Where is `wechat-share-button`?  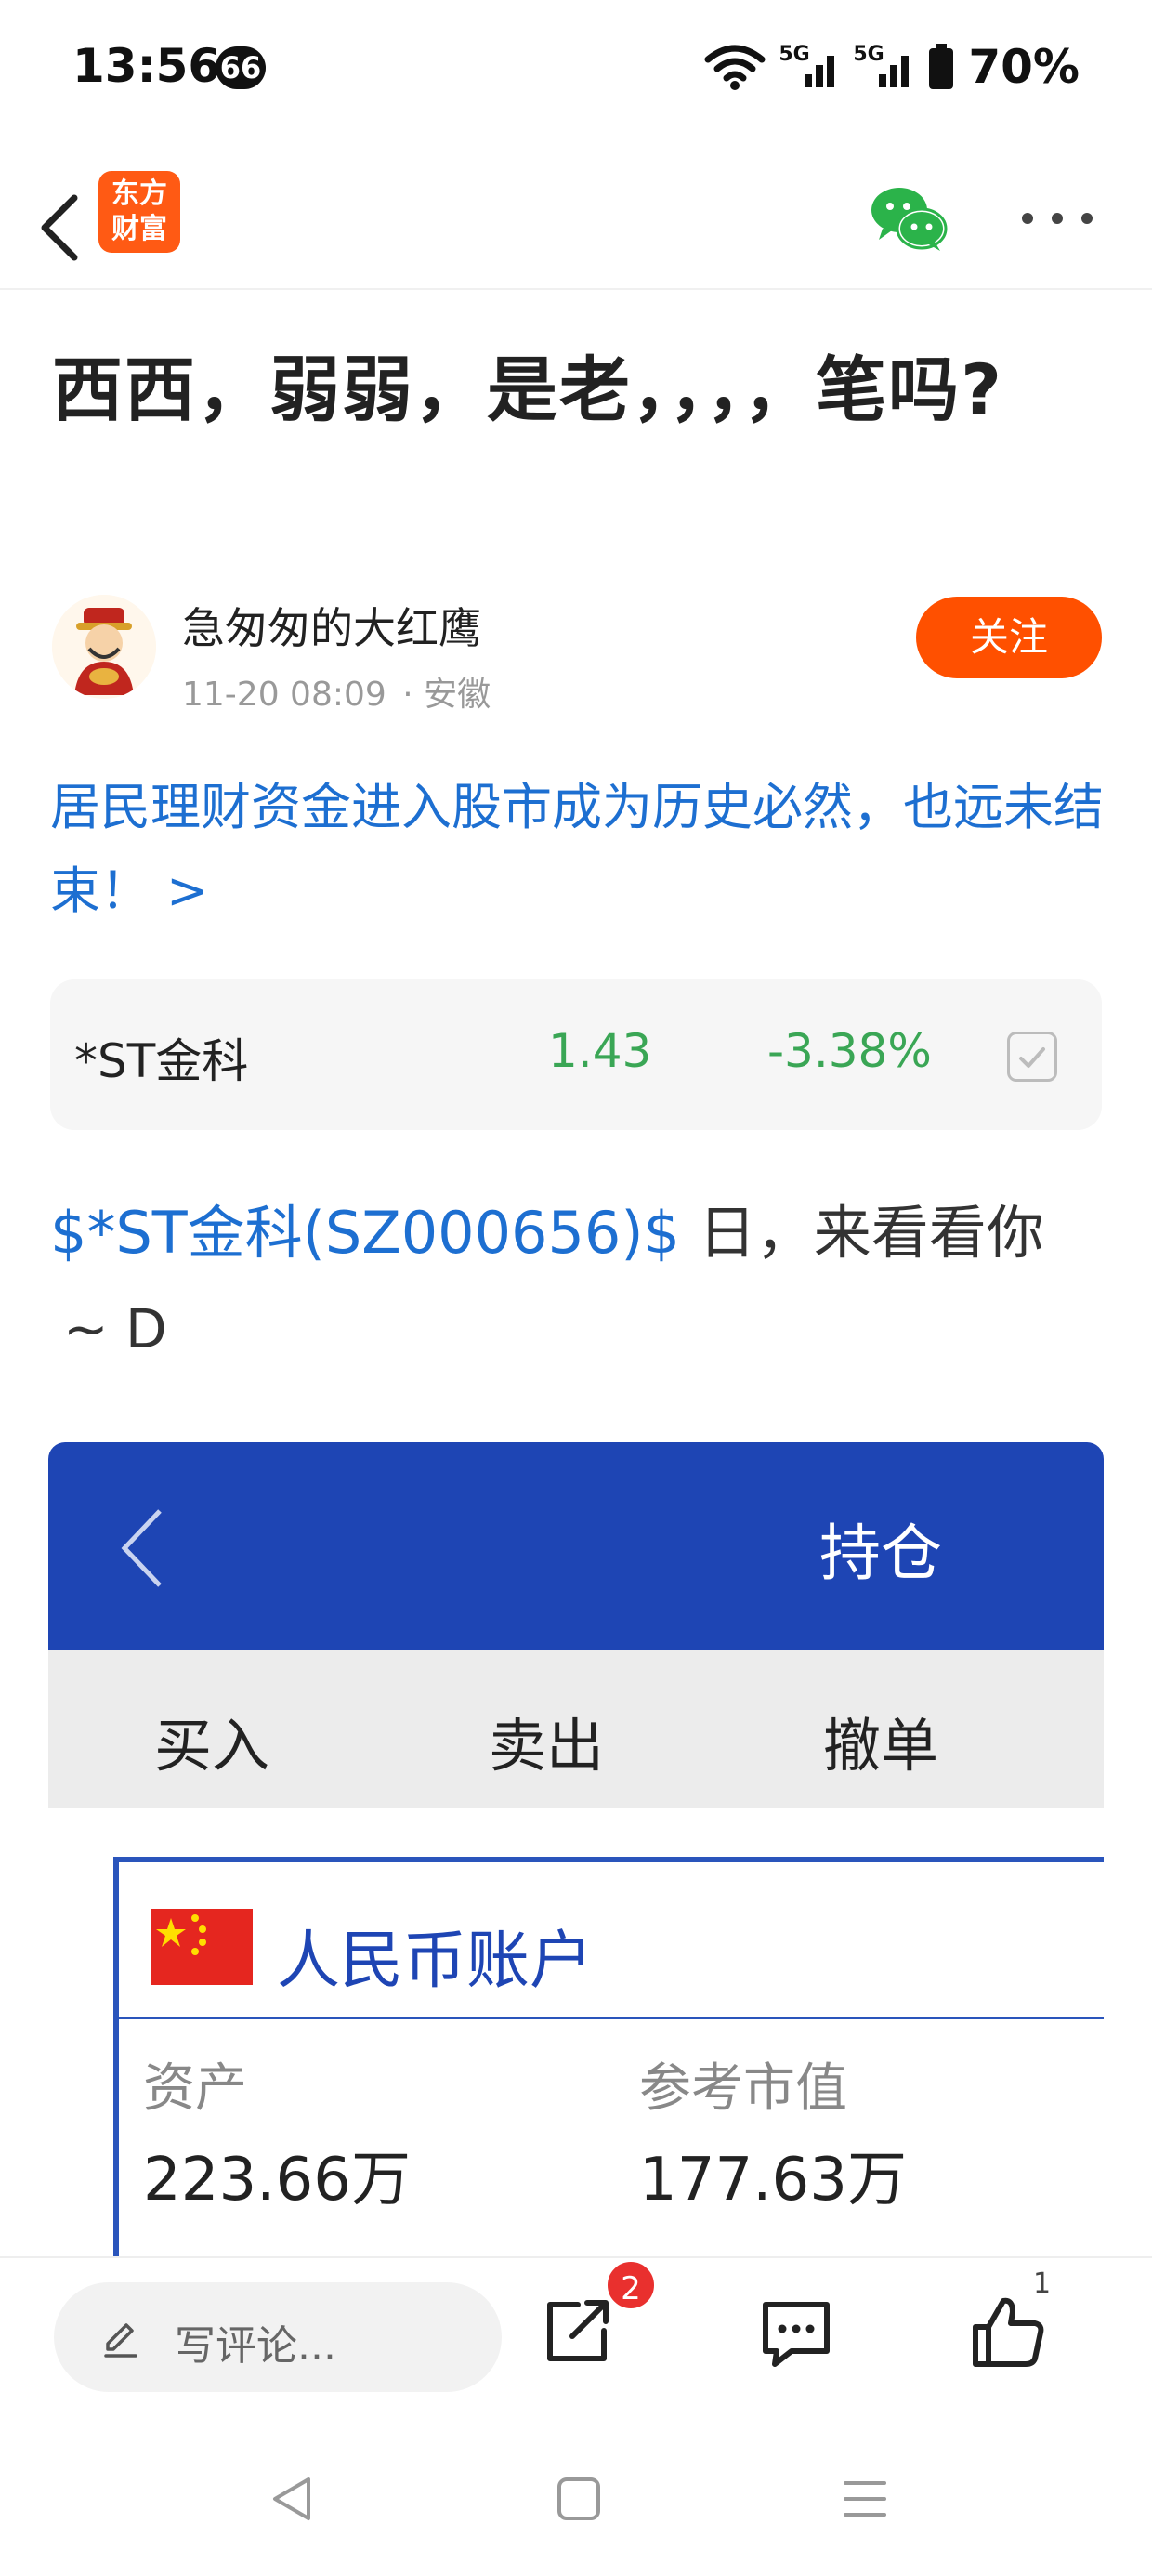 wechat-share-button is located at coordinates (909, 219).